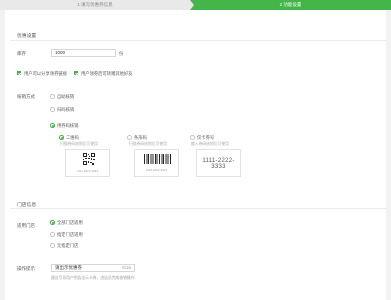  Describe the element at coordinates (52, 125) in the screenshot. I see `verify-option-code-radio` at that location.